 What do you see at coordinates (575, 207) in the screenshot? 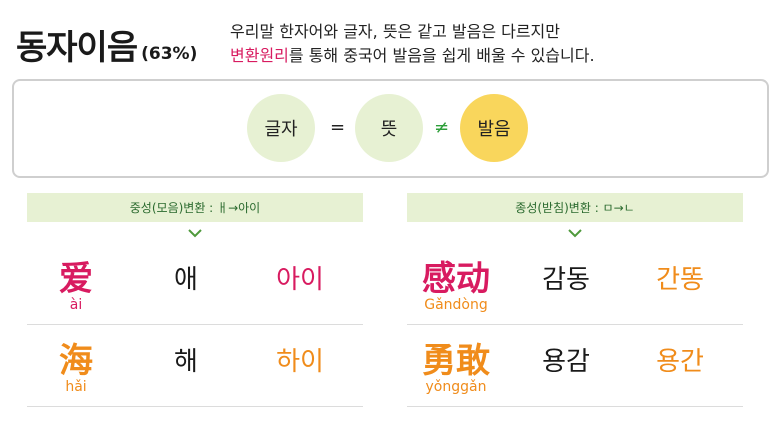
I see `panel-header: 종성(받침)변환 : ㅁ→ㄴ` at bounding box center [575, 207].